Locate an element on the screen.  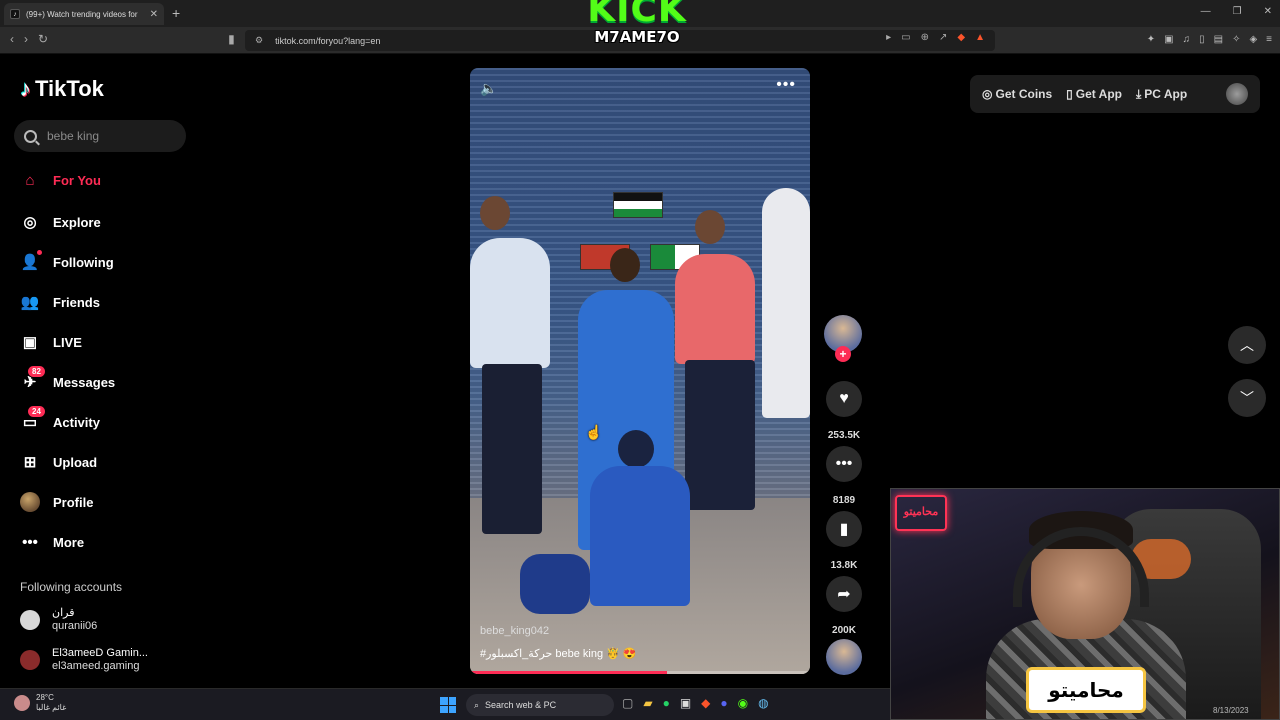
search-input: bebe king is located at coordinates (100, 136).